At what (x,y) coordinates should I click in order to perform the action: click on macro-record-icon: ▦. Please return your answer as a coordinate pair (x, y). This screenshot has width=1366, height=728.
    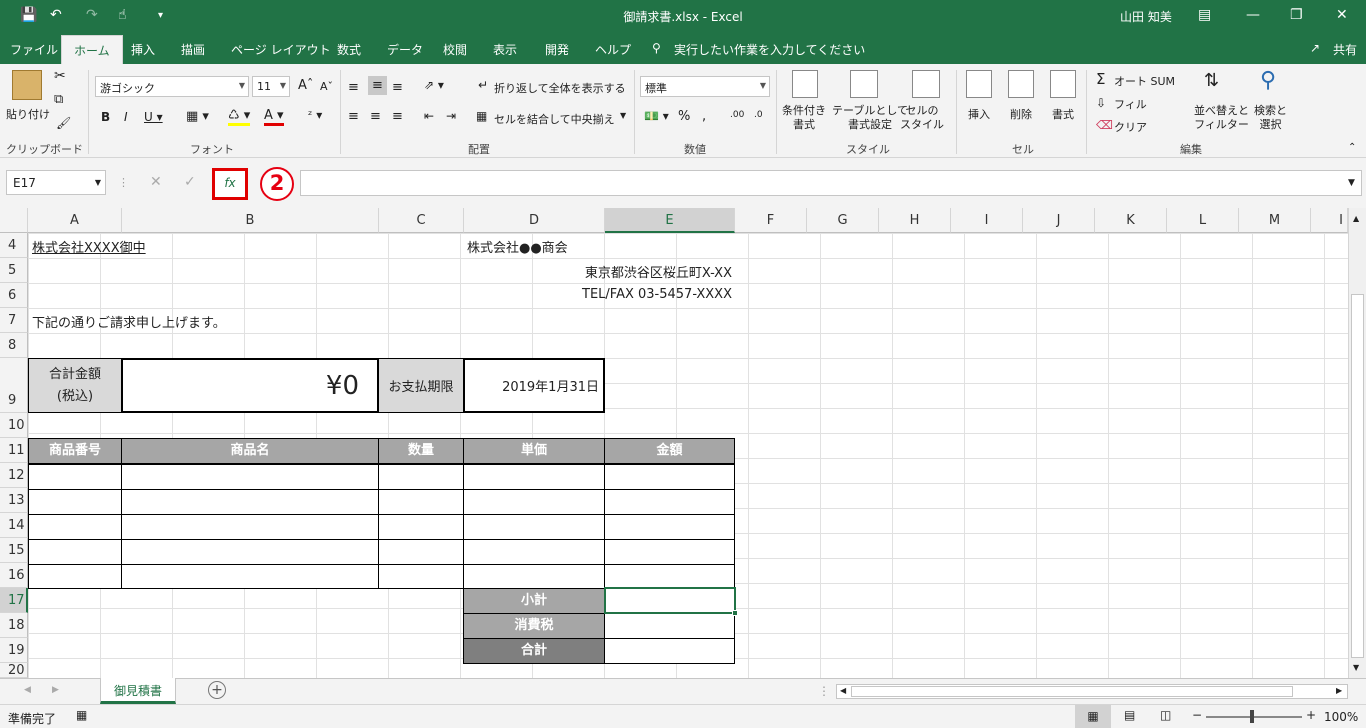
    Looking at the image, I should click on (81, 715).